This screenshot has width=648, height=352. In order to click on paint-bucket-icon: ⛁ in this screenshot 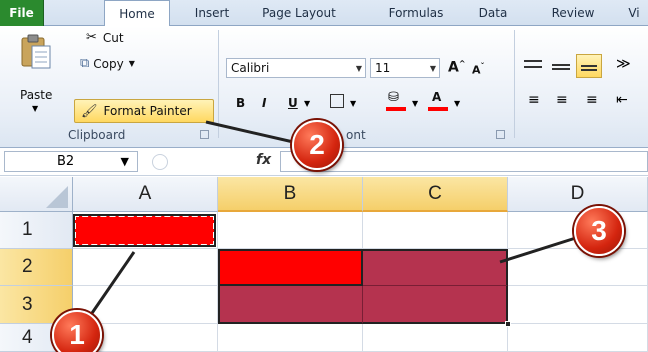, I will do `click(393, 97)`.